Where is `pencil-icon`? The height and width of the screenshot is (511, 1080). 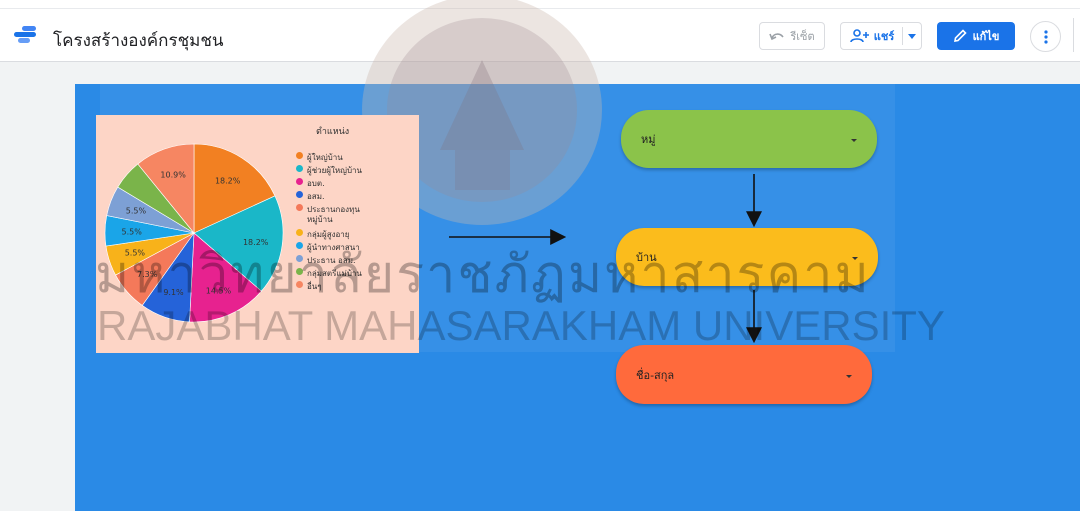 pencil-icon is located at coordinates (960, 35).